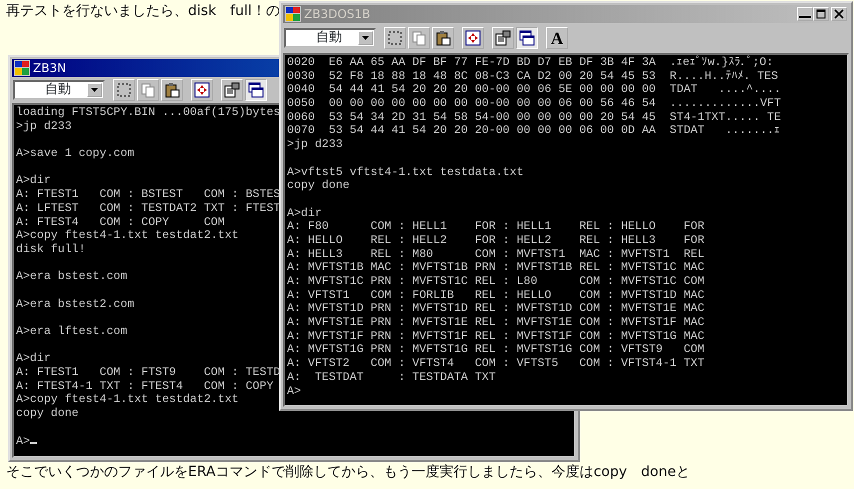 This screenshot has width=854, height=489. Describe the element at coordinates (495, 323) in the screenshot. I see `console-line: A: MVFTST1E PRN : MVFTST1E REL : MVFTST1E COM : MVFTST1F MAC` at that location.